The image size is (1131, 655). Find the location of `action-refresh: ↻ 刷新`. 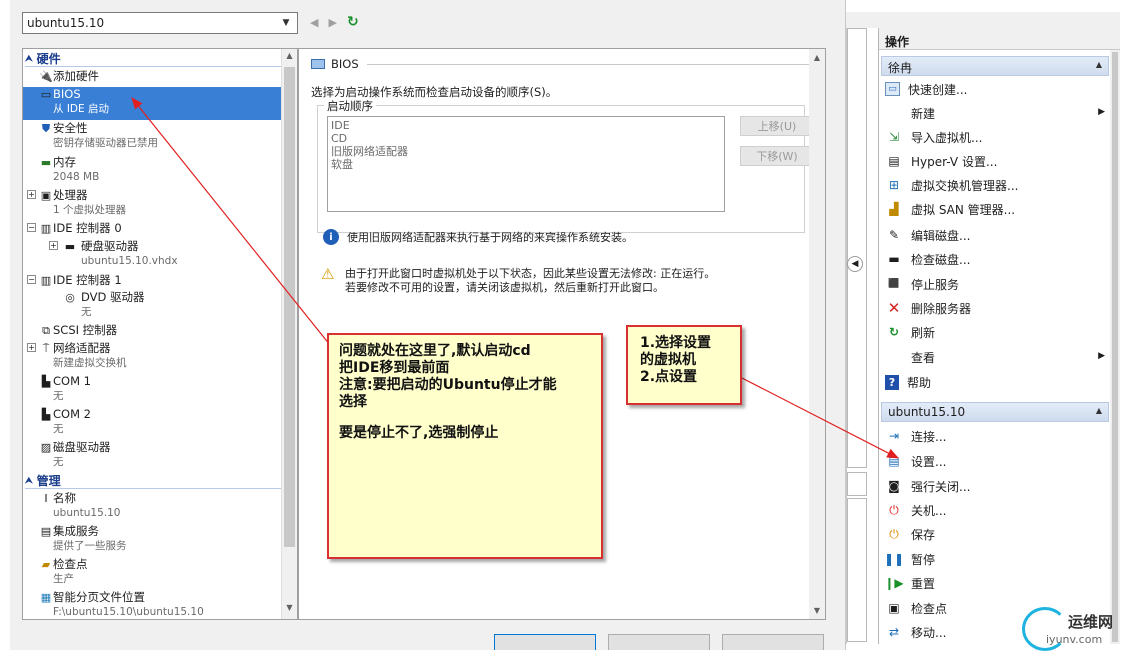

action-refresh: ↻ 刷新 is located at coordinates (996, 332).